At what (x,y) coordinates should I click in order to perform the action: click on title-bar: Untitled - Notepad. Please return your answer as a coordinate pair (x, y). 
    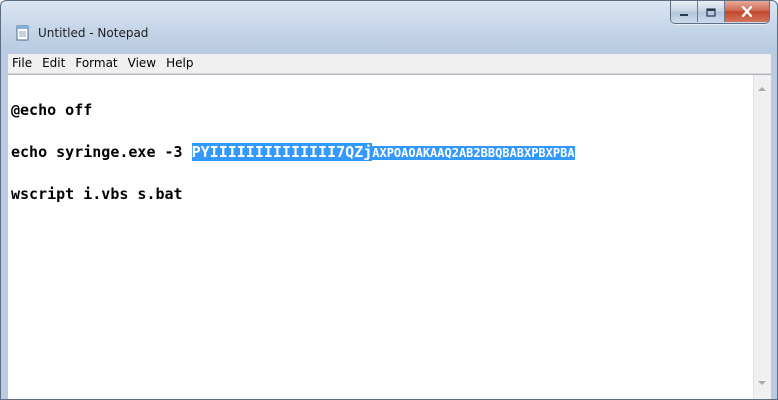
    Looking at the image, I should click on (389, 24).